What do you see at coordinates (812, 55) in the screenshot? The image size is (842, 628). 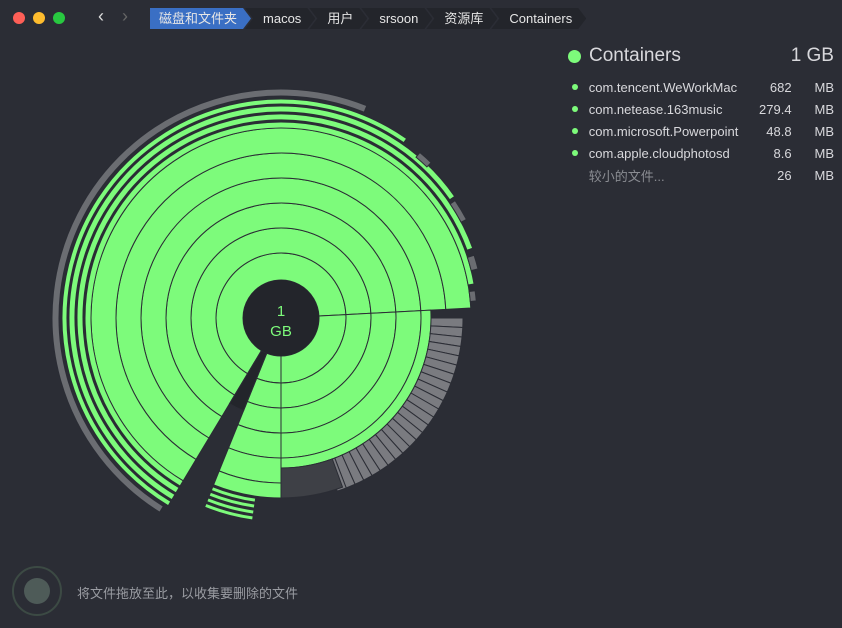 I see `folder-size: 1 GB` at bounding box center [812, 55].